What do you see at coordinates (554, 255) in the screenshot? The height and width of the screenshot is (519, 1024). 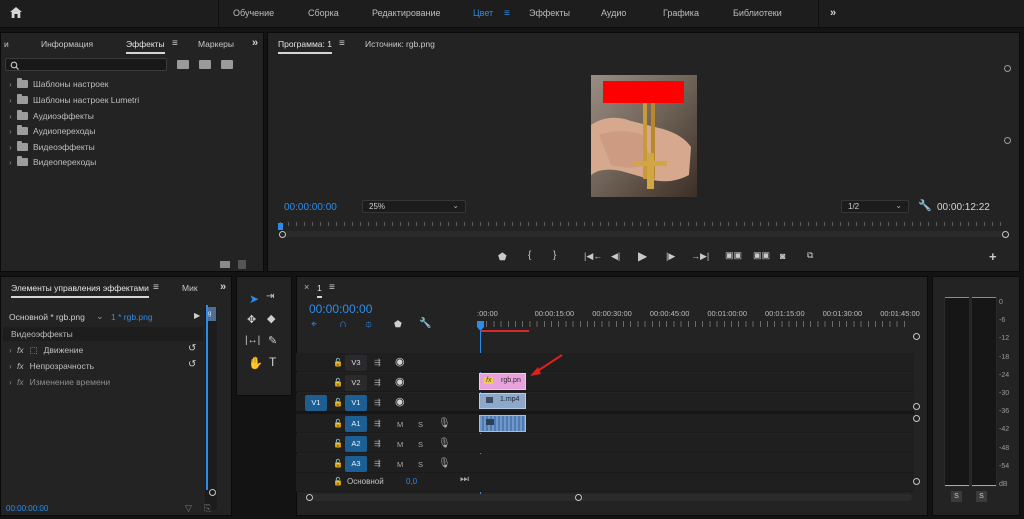 I see `mark-out-icon: }` at bounding box center [554, 255].